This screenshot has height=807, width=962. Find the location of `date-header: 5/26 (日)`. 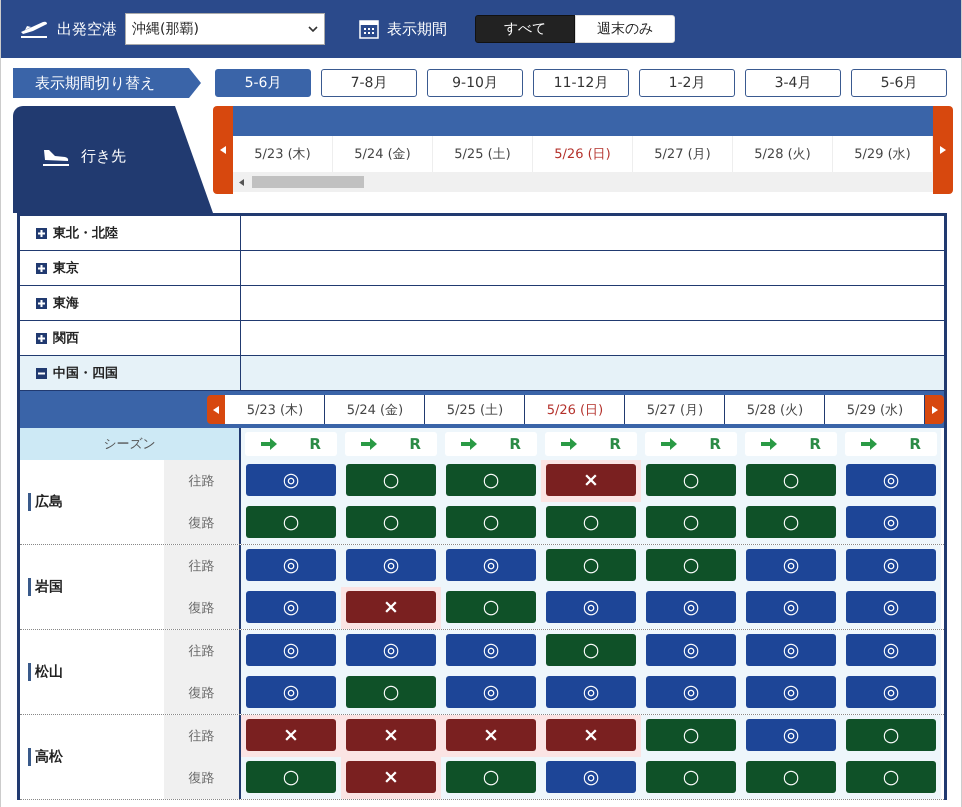

date-header: 5/26 (日) is located at coordinates (575, 409).